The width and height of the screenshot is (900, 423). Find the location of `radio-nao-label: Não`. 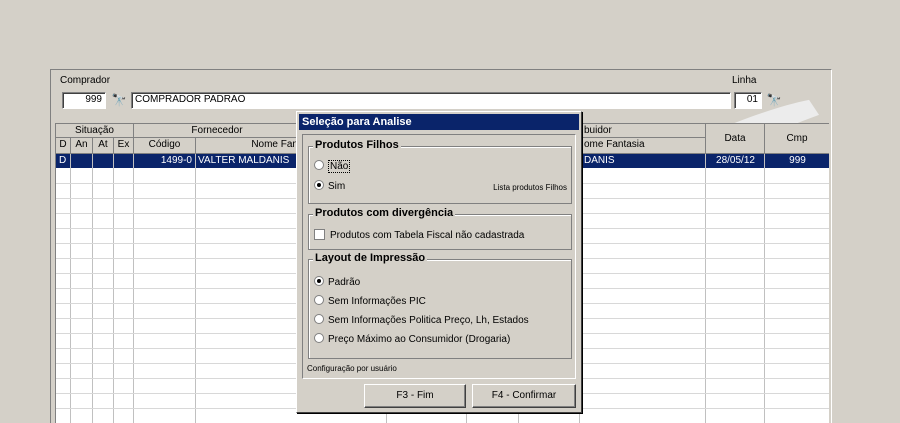

radio-nao-label: Não is located at coordinates (339, 166).